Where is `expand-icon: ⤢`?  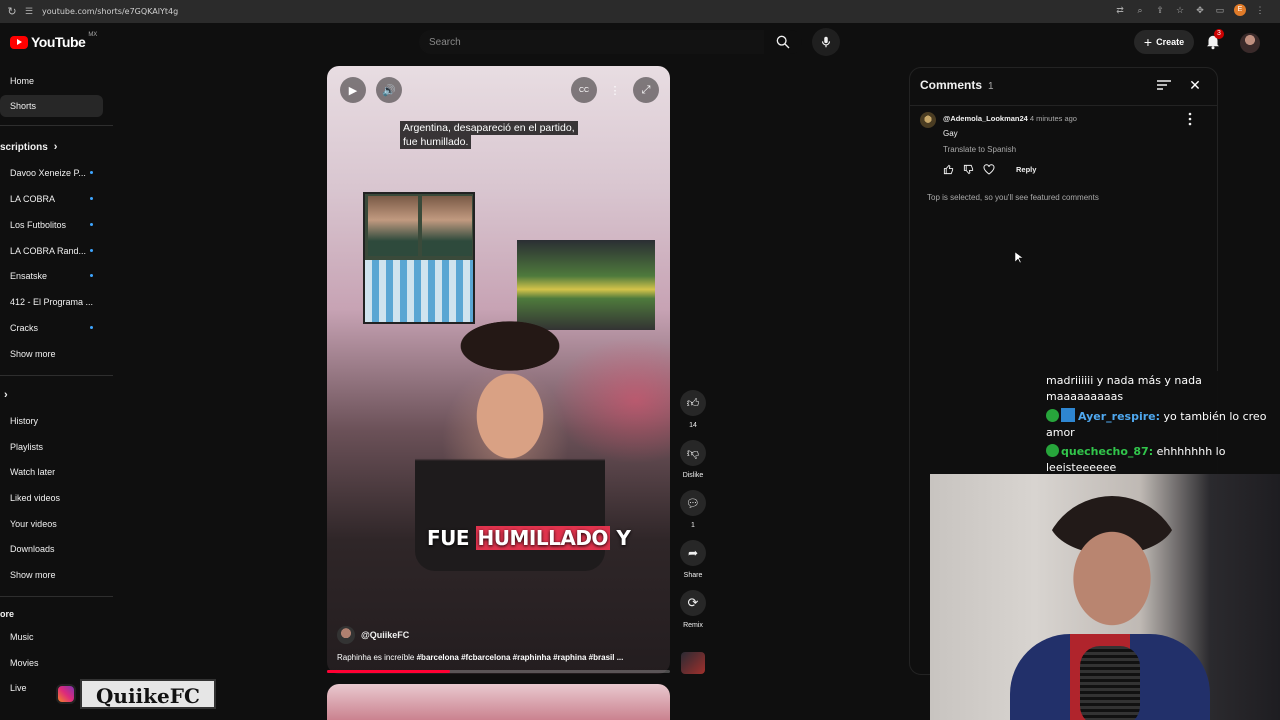
expand-icon: ⤢ is located at coordinates (646, 89).